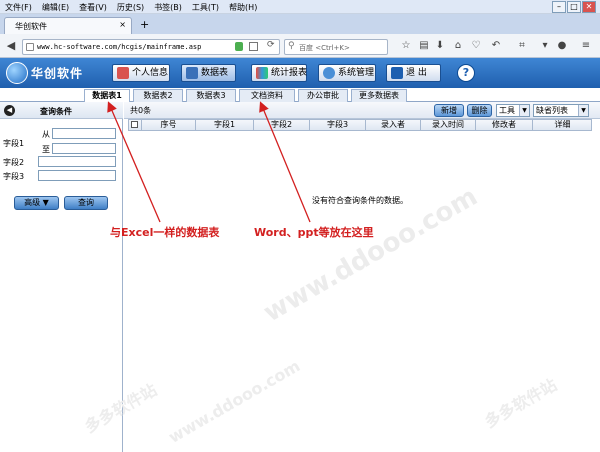  Describe the element at coordinates (134, 162) in the screenshot. I see `arrow-to-sheet-tab` at that location.